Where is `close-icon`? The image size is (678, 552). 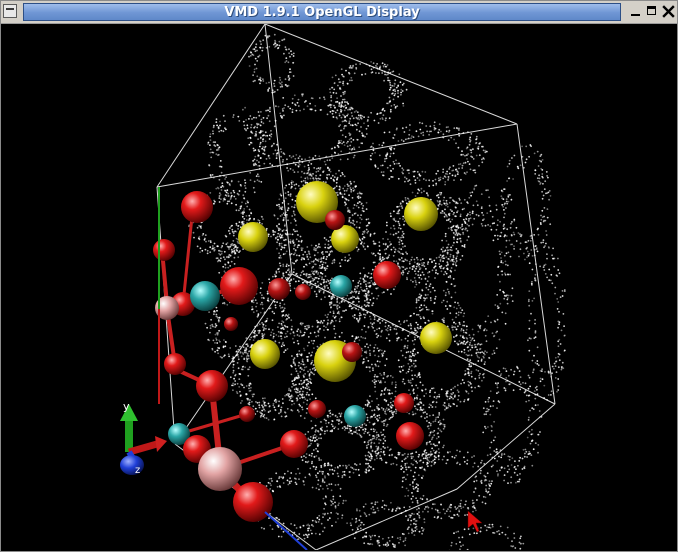 close-icon is located at coordinates (669, 11).